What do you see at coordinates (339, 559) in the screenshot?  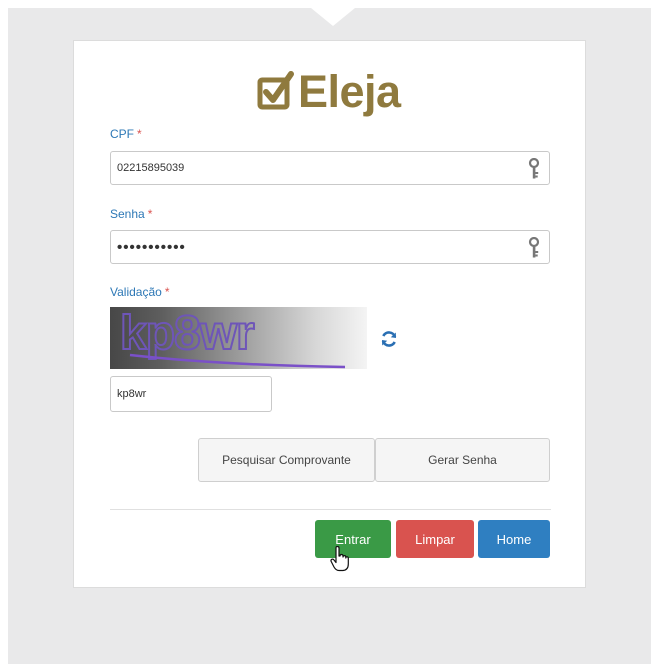 I see `hand-cursor-icon` at bounding box center [339, 559].